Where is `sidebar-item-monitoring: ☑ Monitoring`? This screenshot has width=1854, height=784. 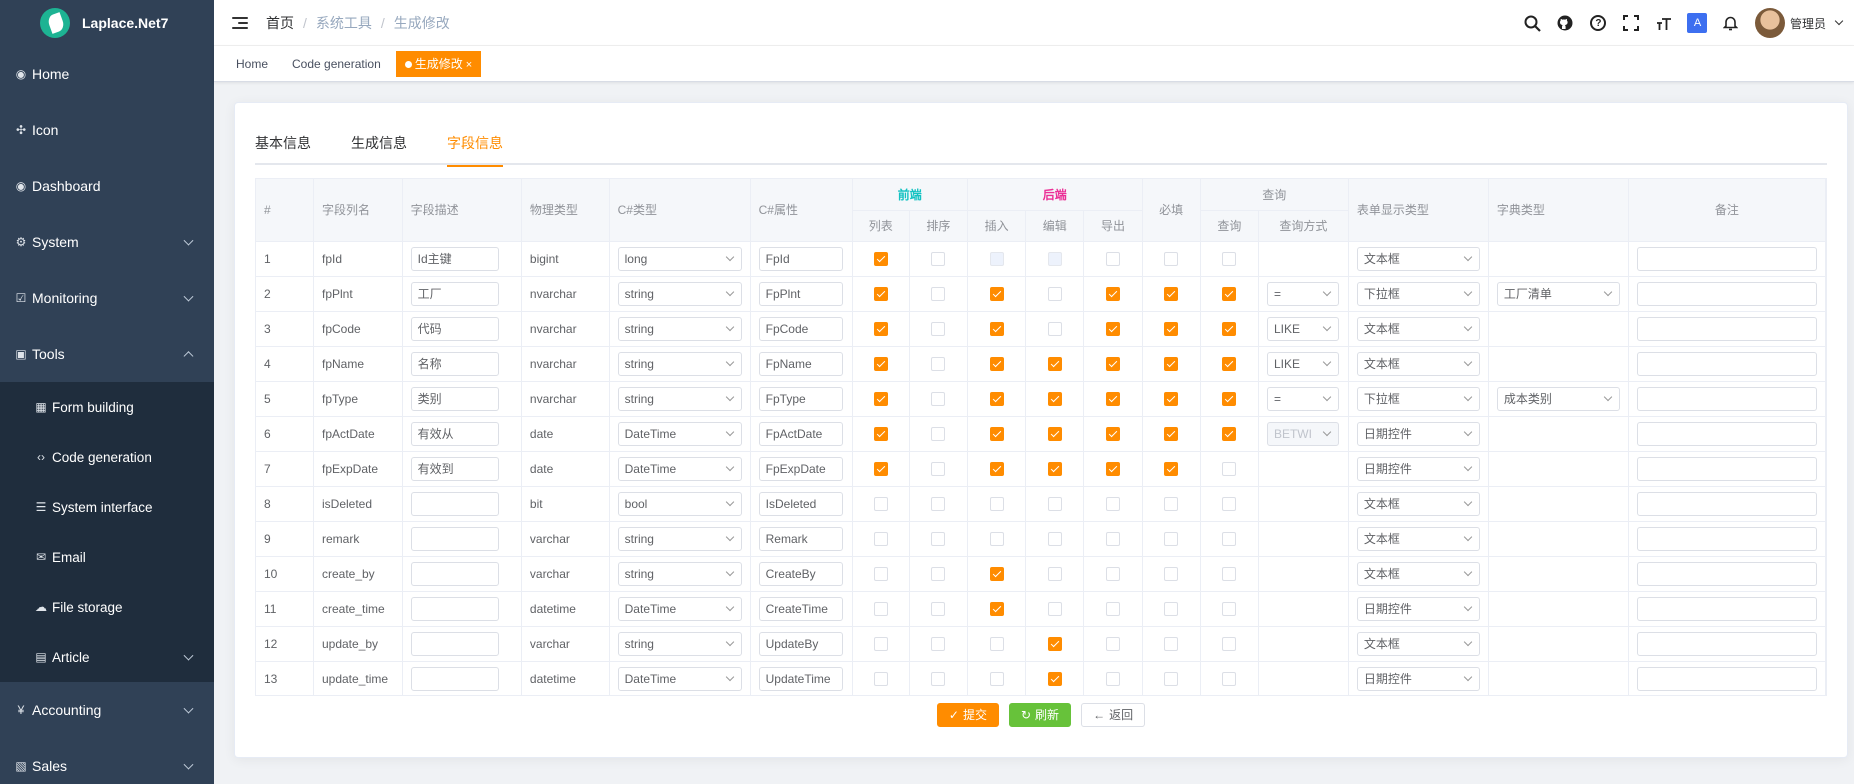 sidebar-item-monitoring: ☑ Monitoring is located at coordinates (107, 298).